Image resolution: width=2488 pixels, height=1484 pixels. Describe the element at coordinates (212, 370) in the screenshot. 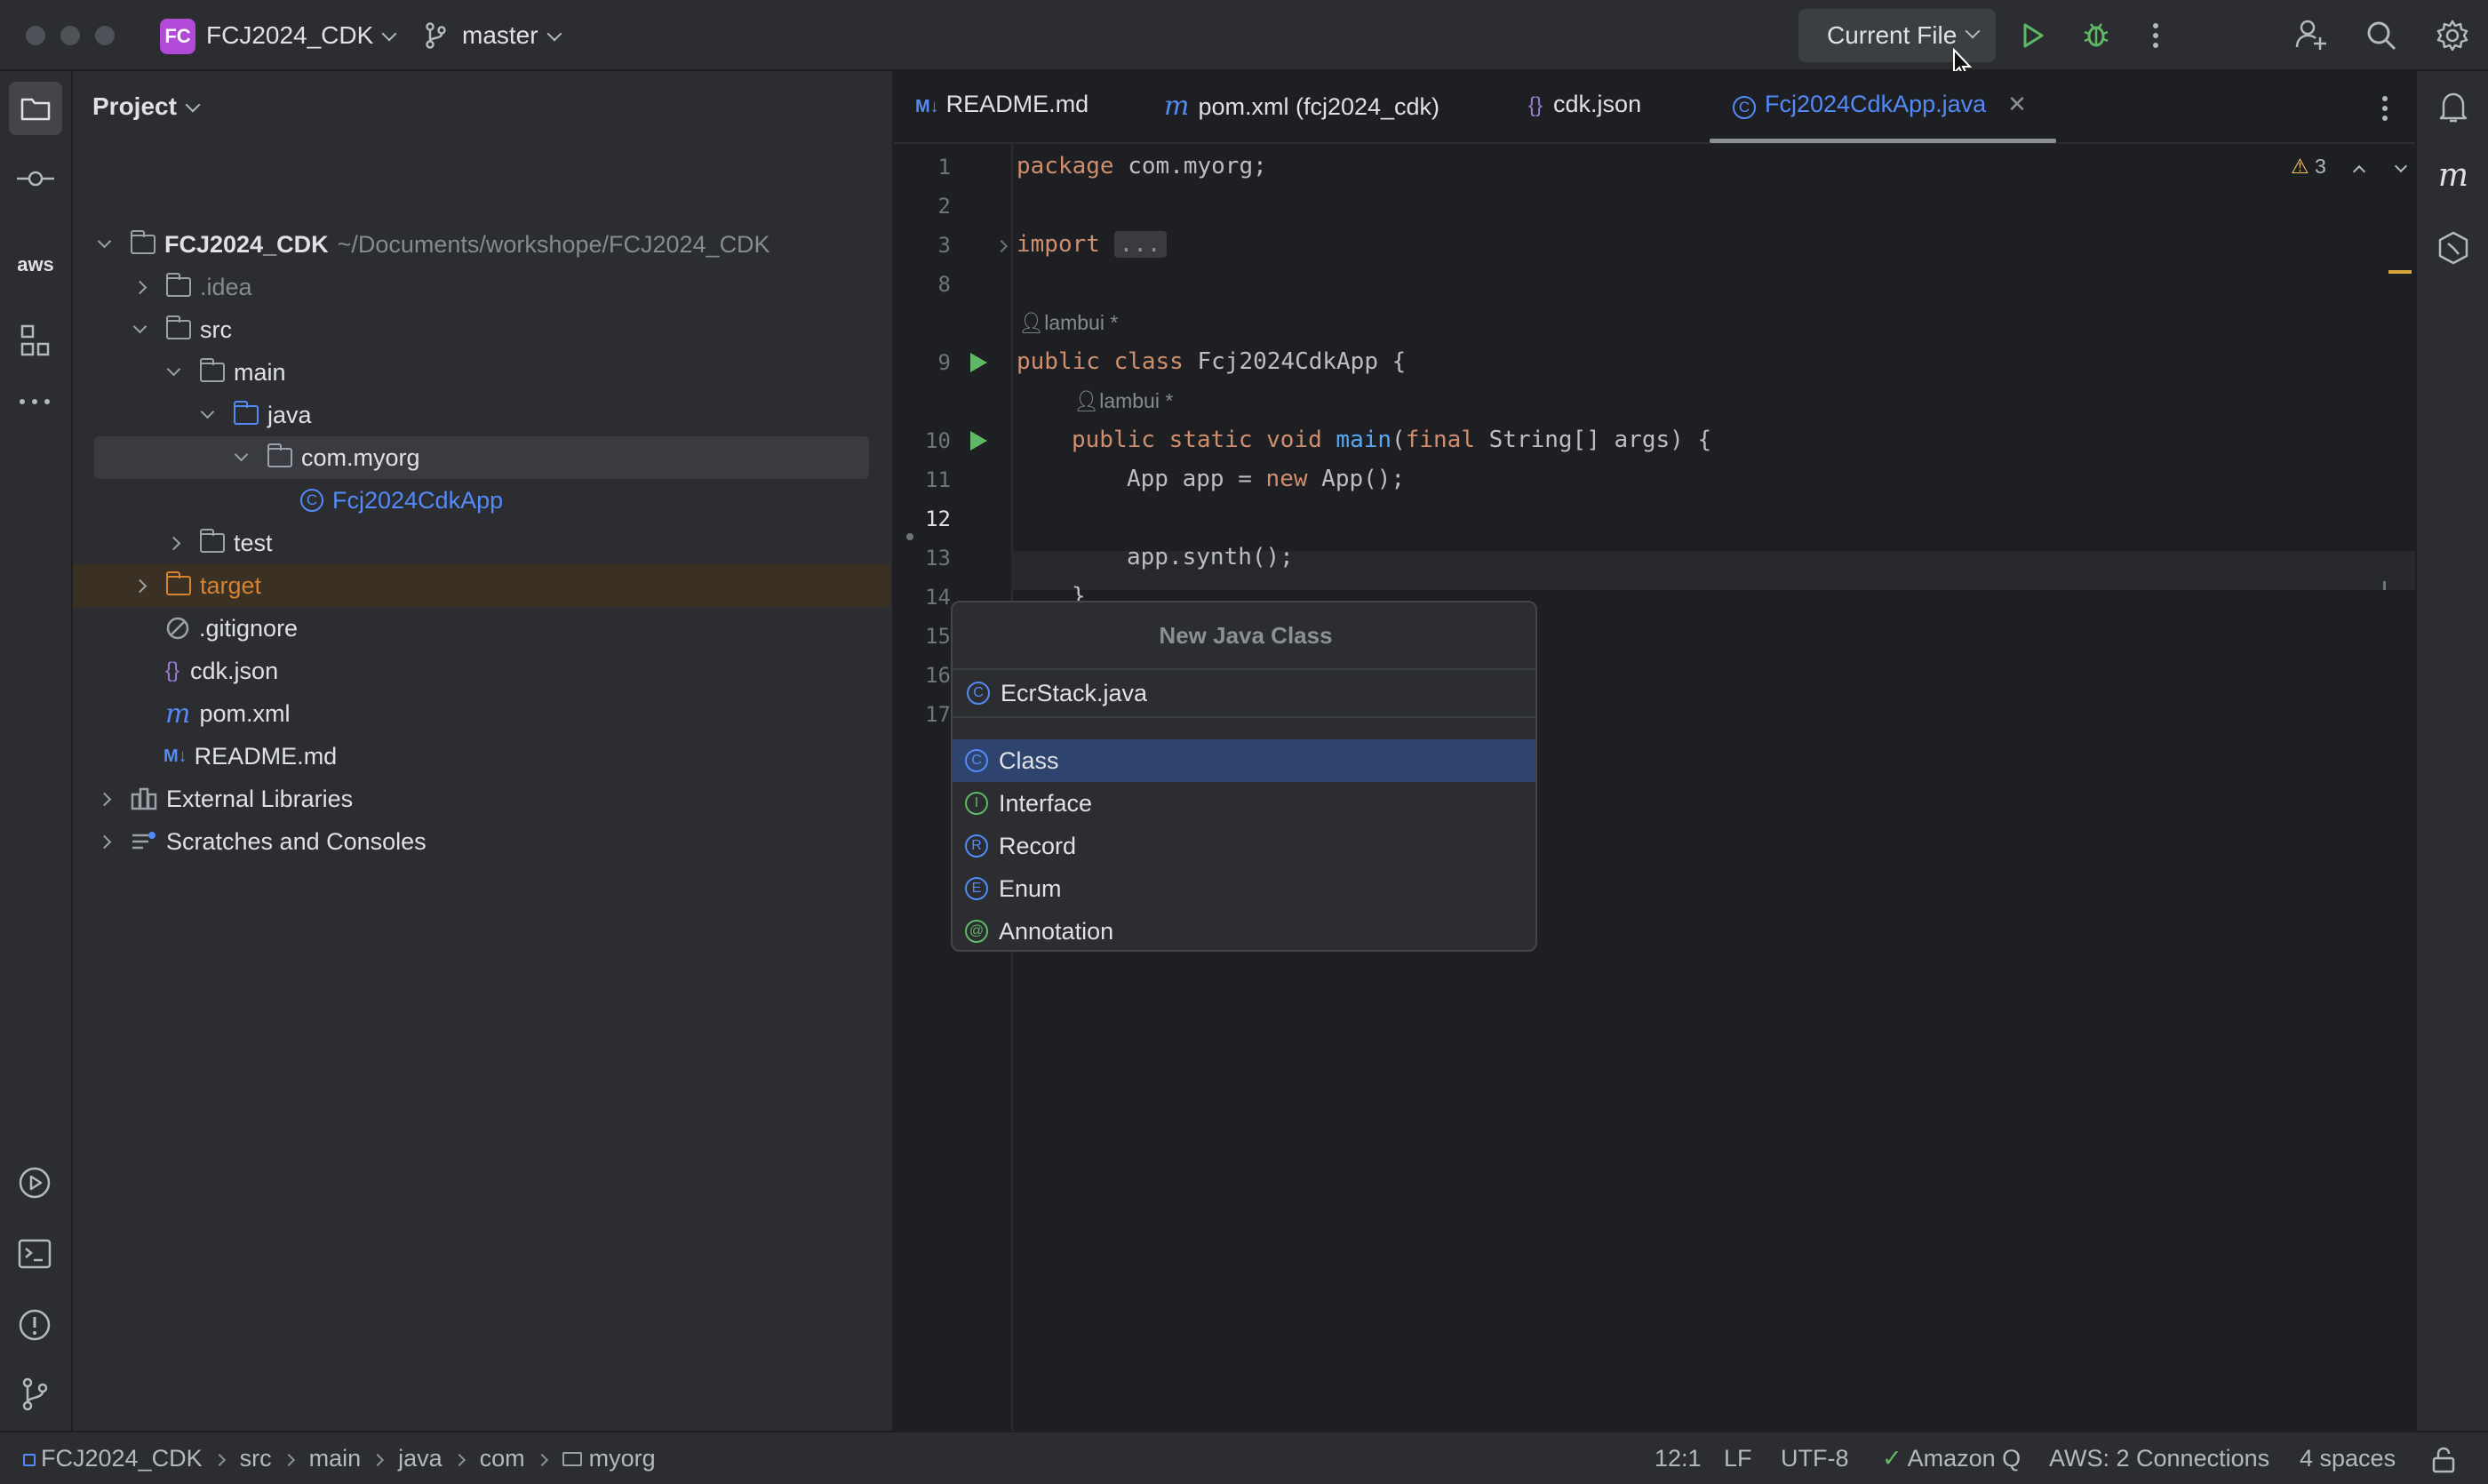

I see `folder-icon` at that location.